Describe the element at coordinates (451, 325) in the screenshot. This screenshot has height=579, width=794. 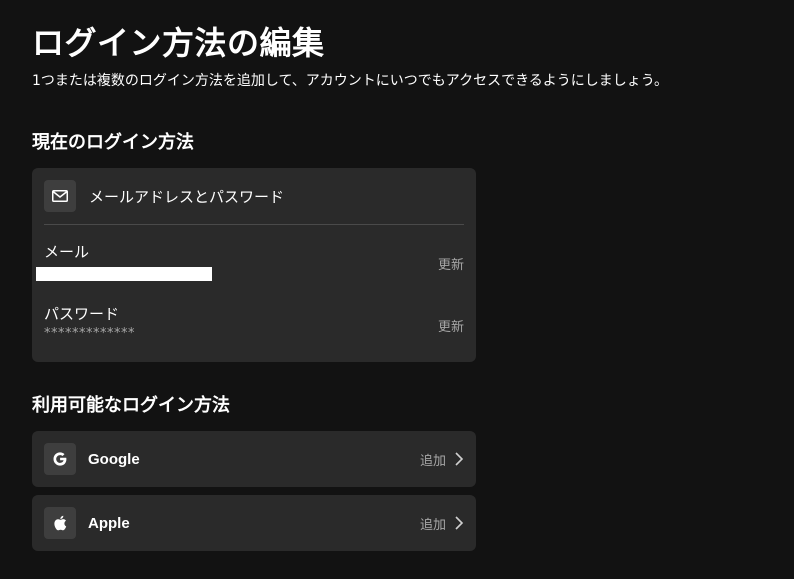
I see `update-password-link: 更新` at that location.